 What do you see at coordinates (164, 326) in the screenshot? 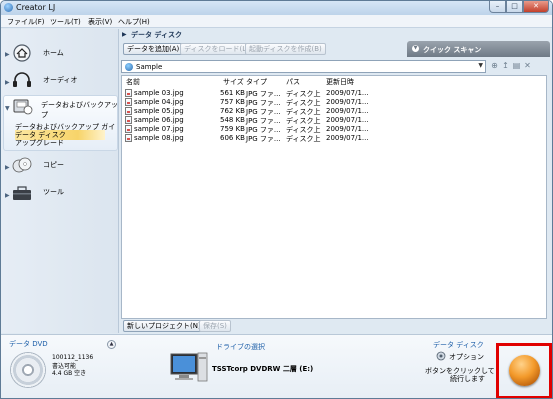
I see `new-project-button: 新しいプロジェクト(N)` at bounding box center [164, 326].